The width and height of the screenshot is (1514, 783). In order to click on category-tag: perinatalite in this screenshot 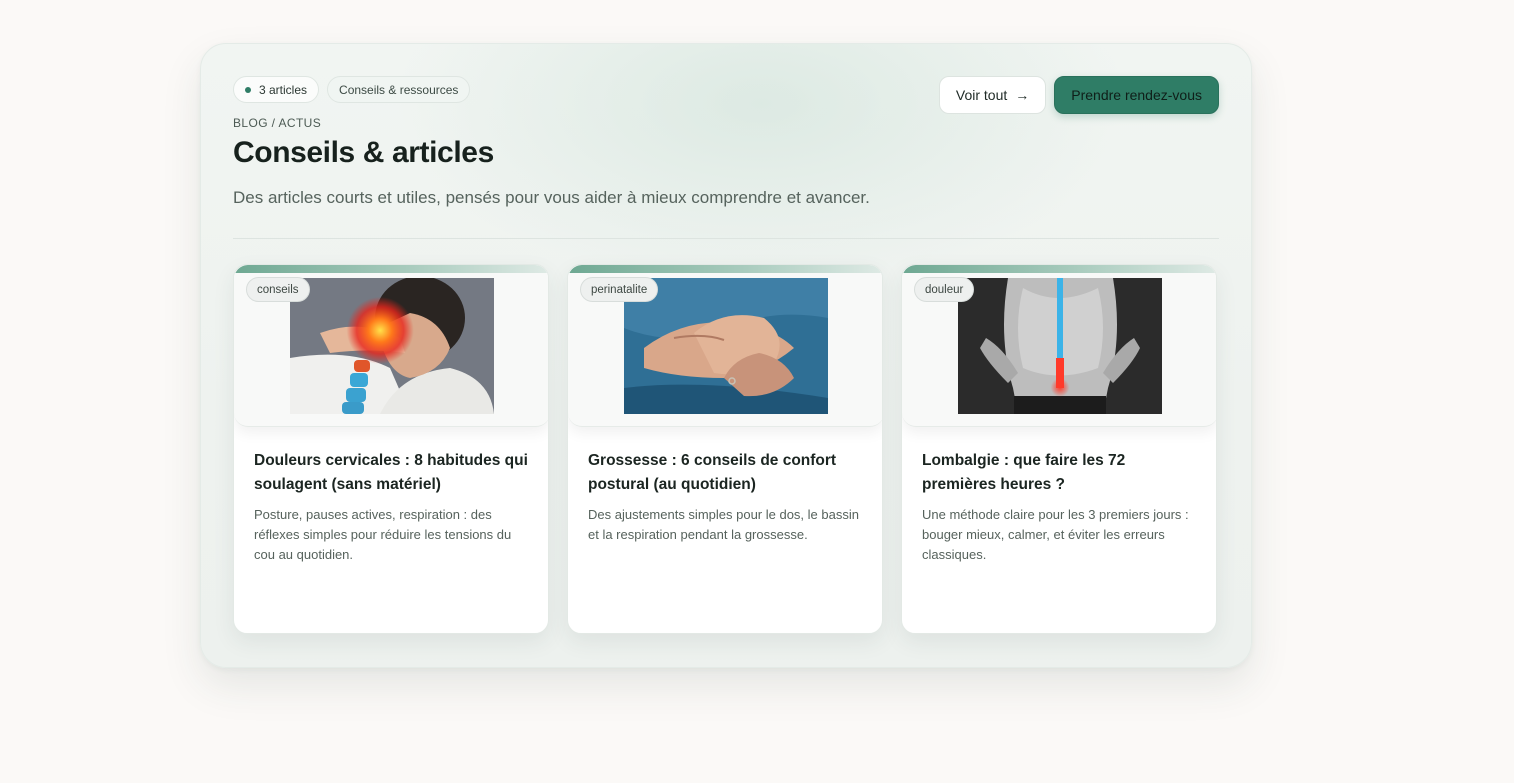, I will do `click(619, 289)`.